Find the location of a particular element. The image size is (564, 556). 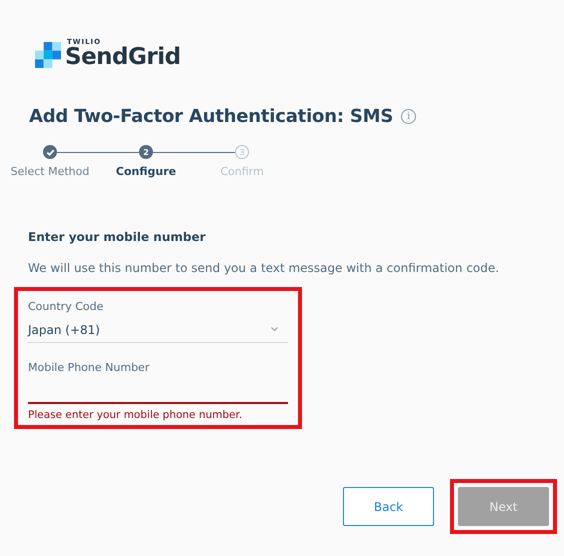

step-label: Select Method is located at coordinates (50, 171).